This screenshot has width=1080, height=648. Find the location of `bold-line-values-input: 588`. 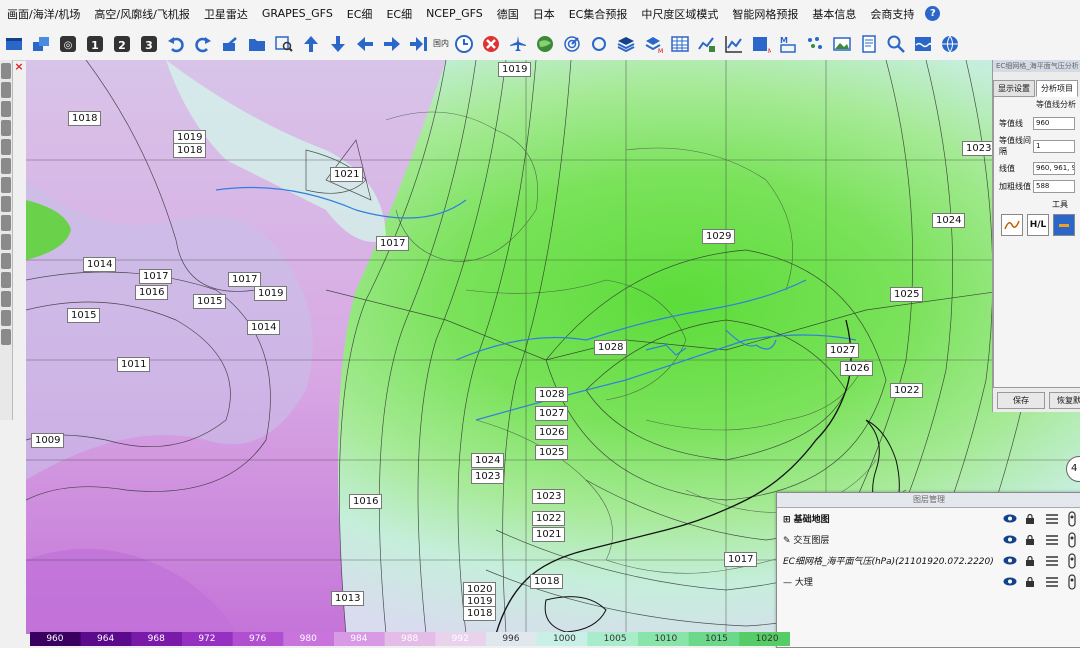

bold-line-values-input: 588 is located at coordinates (1054, 186).